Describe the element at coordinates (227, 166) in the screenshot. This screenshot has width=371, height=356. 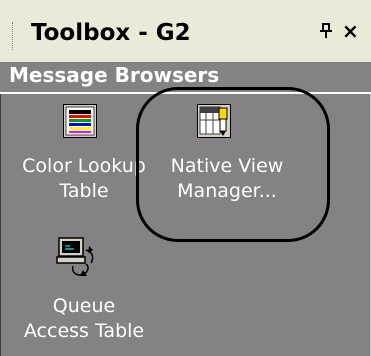
I see `item-label-line1: Native View` at that location.